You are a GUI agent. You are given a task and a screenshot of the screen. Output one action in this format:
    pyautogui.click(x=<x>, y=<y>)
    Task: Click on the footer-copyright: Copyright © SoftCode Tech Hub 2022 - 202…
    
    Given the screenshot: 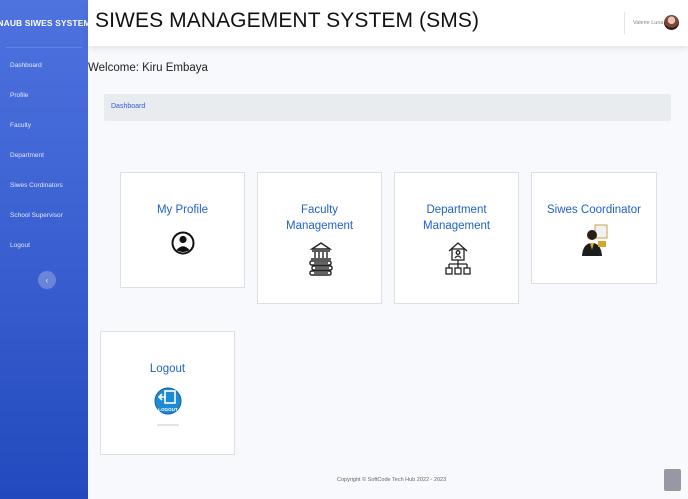 What is the action you would take?
    pyautogui.click(x=392, y=480)
    